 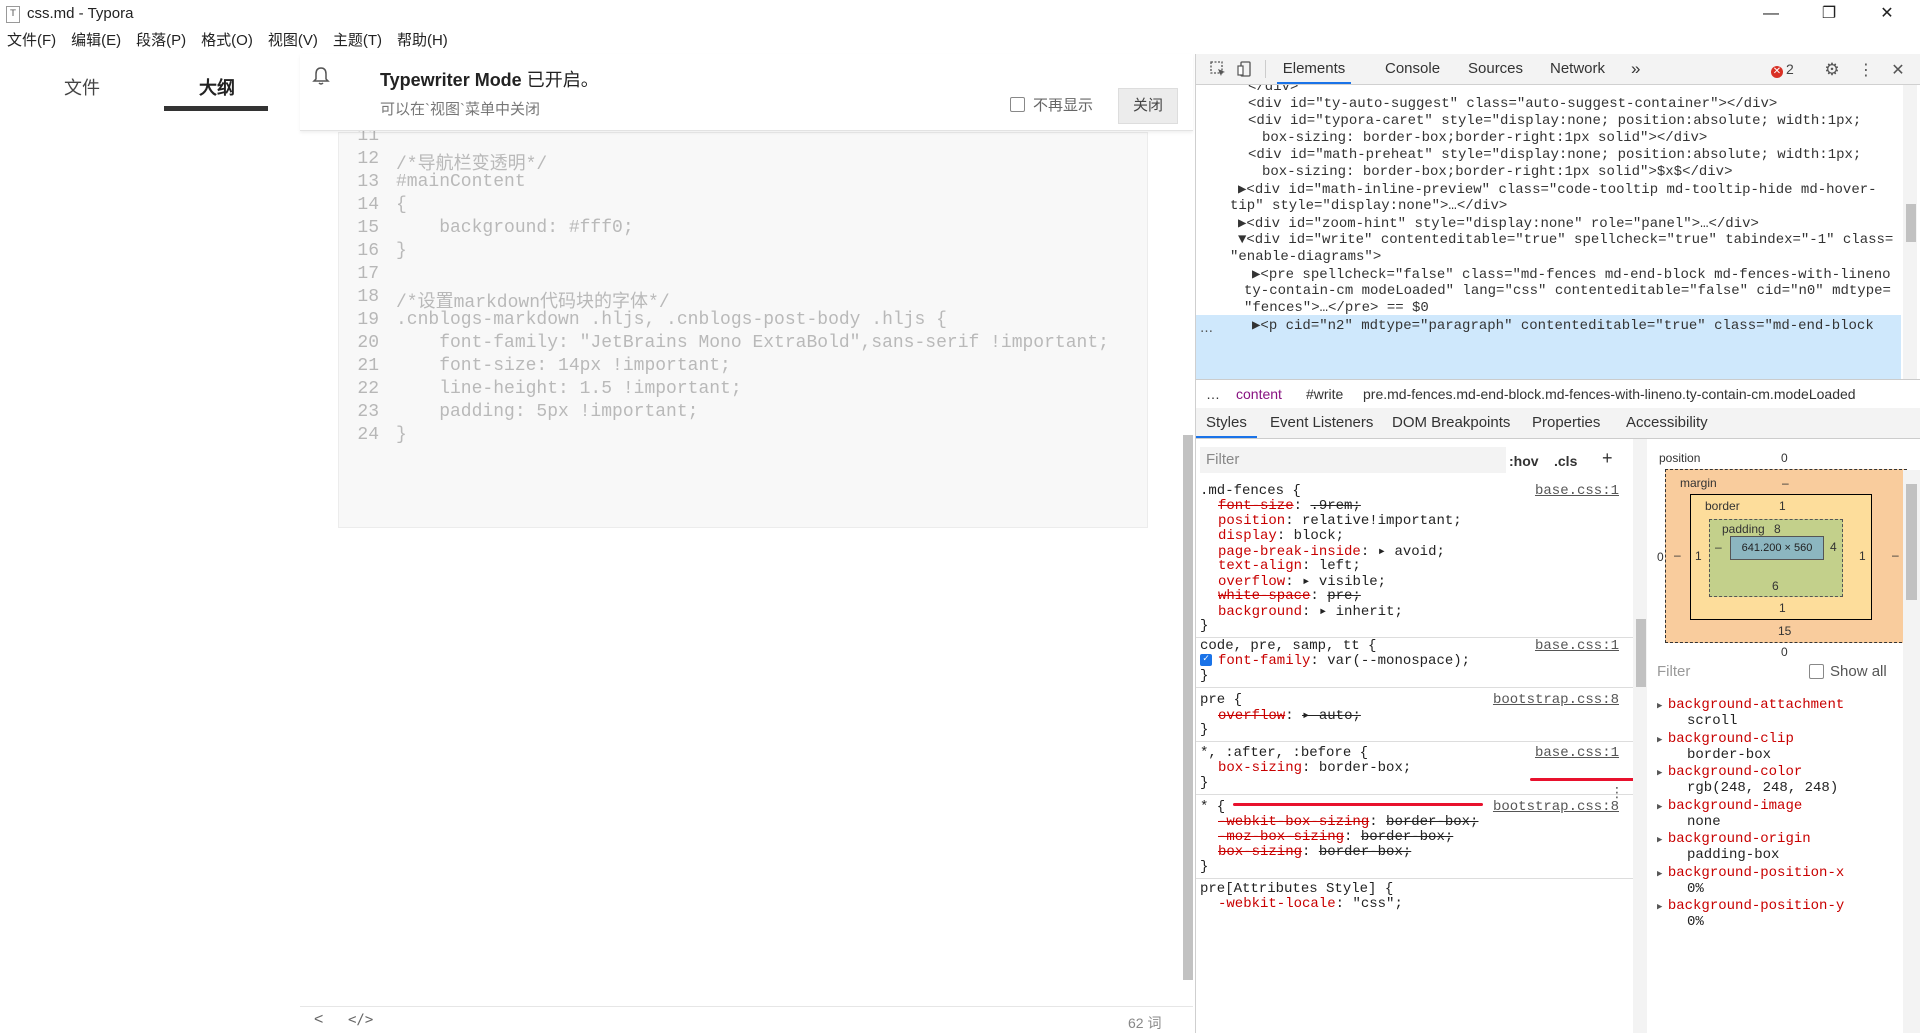 What do you see at coordinates (1353, 460) in the screenshot?
I see `styles-filter-input: Filter` at bounding box center [1353, 460].